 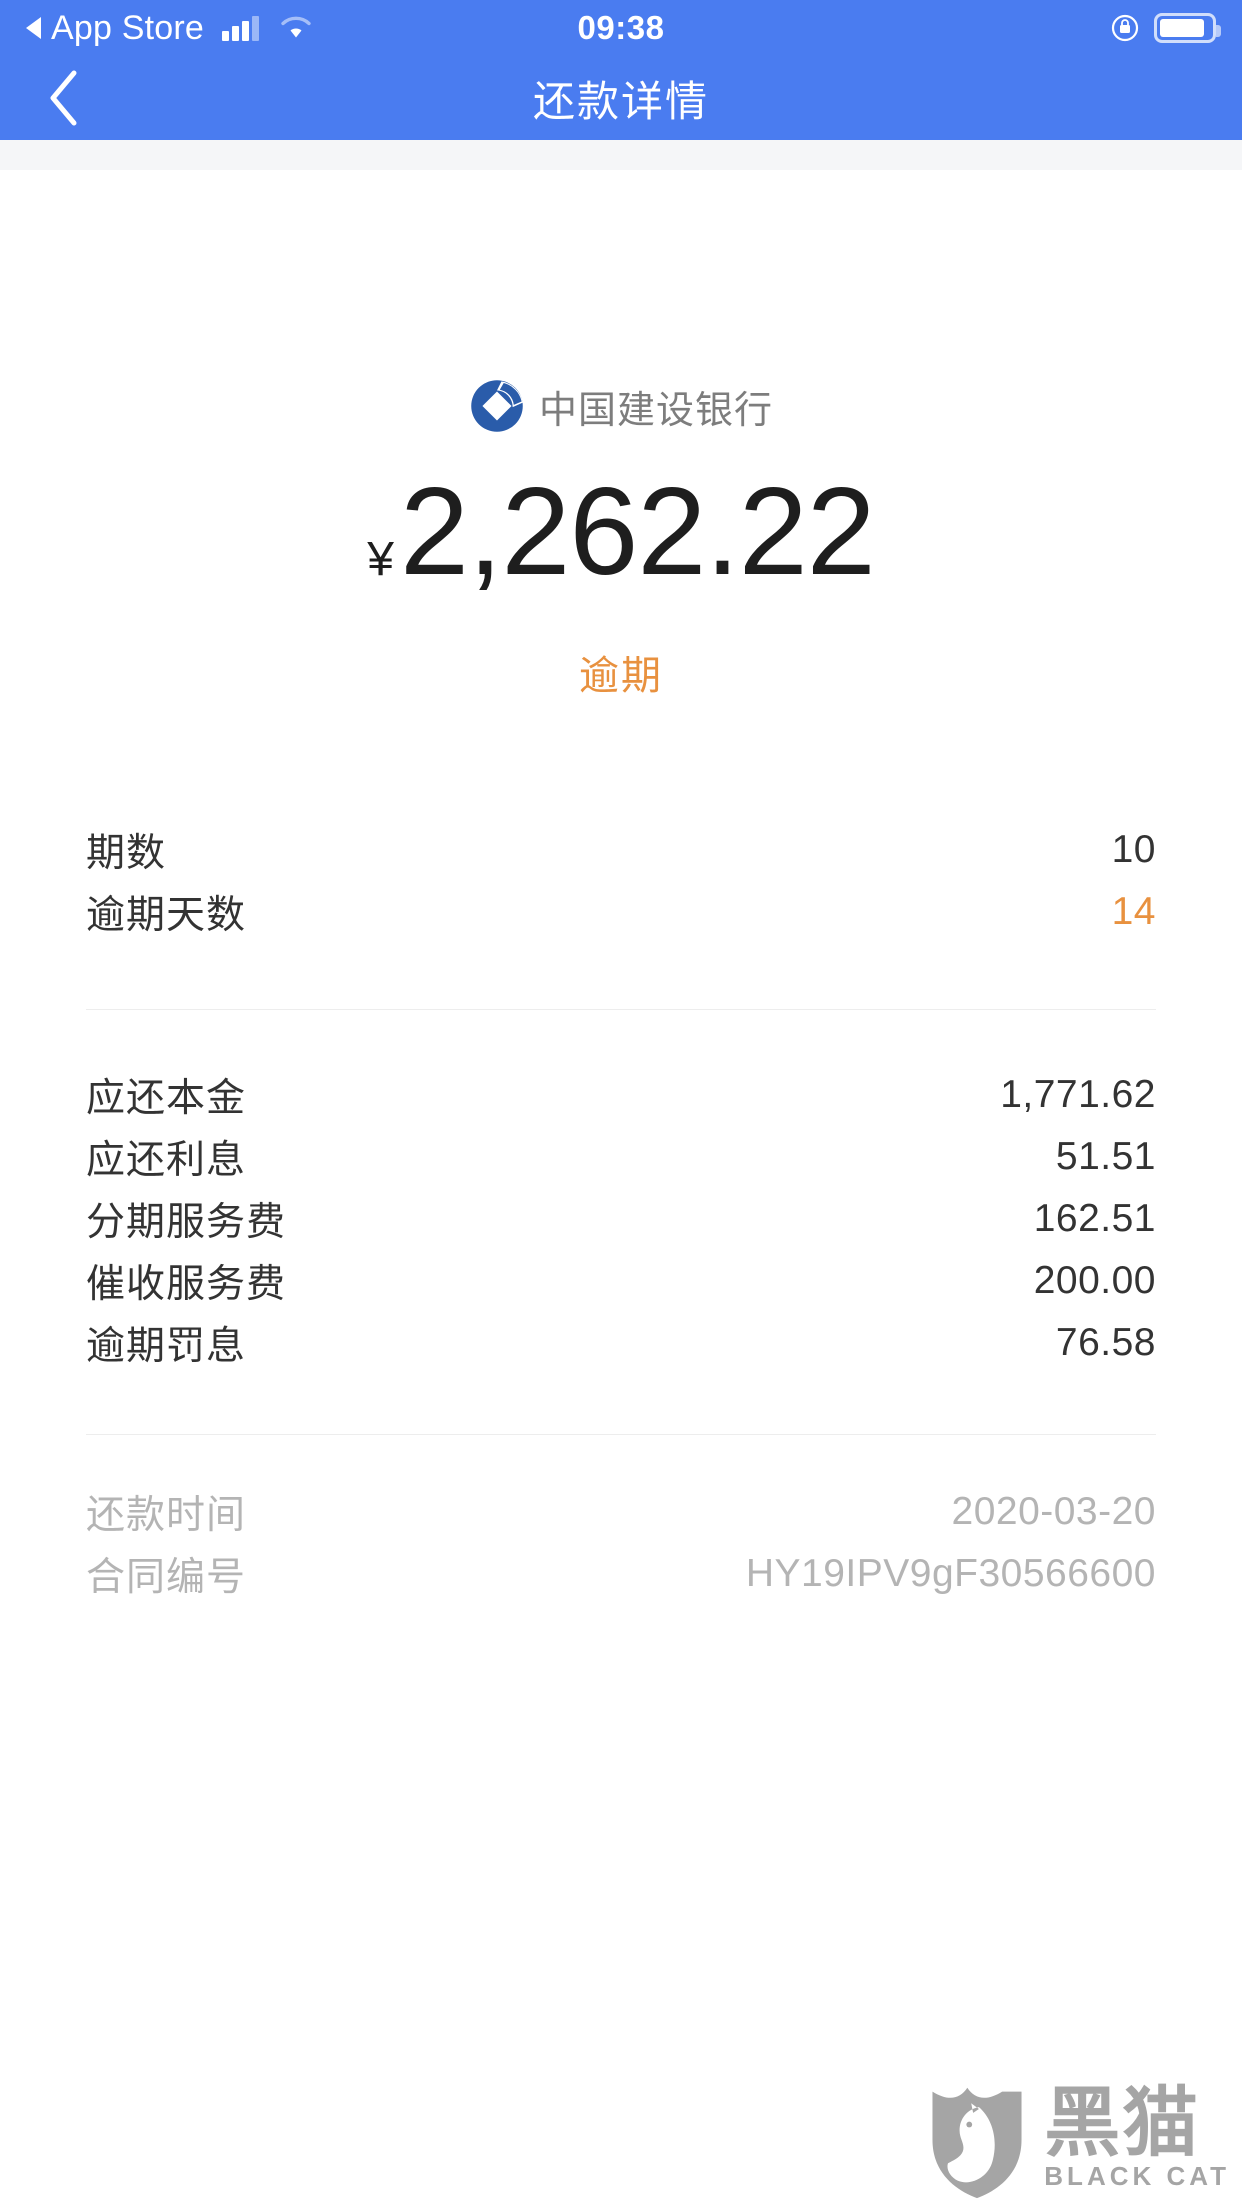 What do you see at coordinates (1122, 2122) in the screenshot?
I see `watermark-cn-label: 黑猫` at bounding box center [1122, 2122].